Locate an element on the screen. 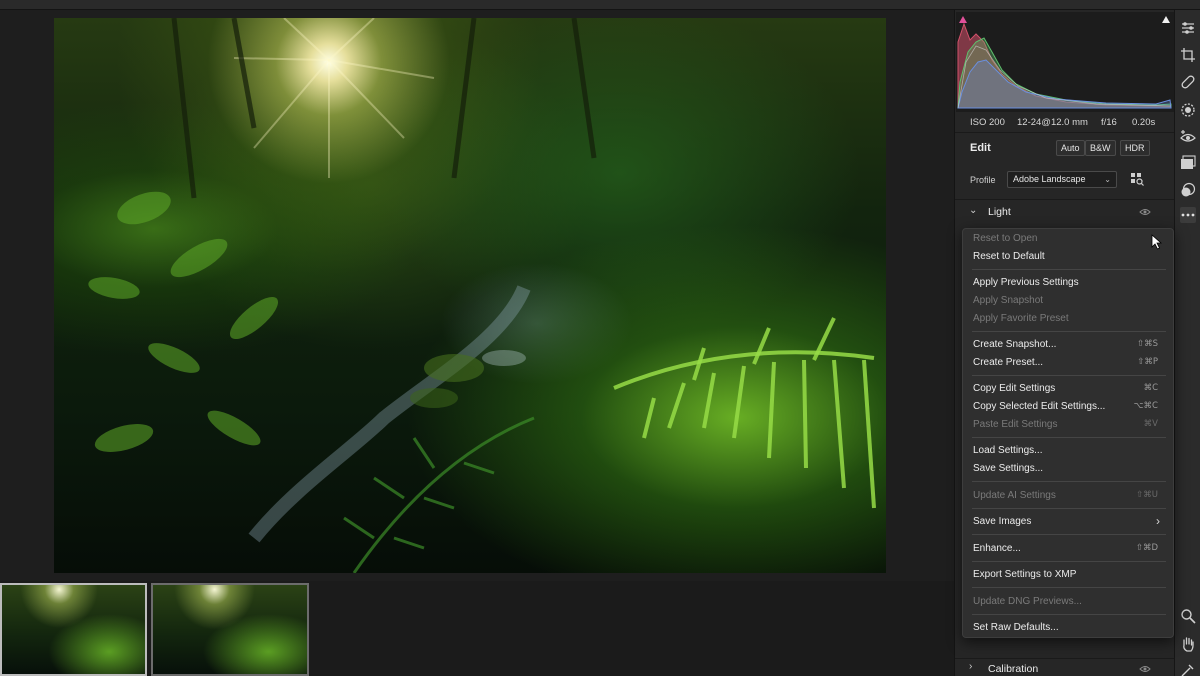 The image size is (1200, 676). edit-title: Edit is located at coordinates (980, 148).